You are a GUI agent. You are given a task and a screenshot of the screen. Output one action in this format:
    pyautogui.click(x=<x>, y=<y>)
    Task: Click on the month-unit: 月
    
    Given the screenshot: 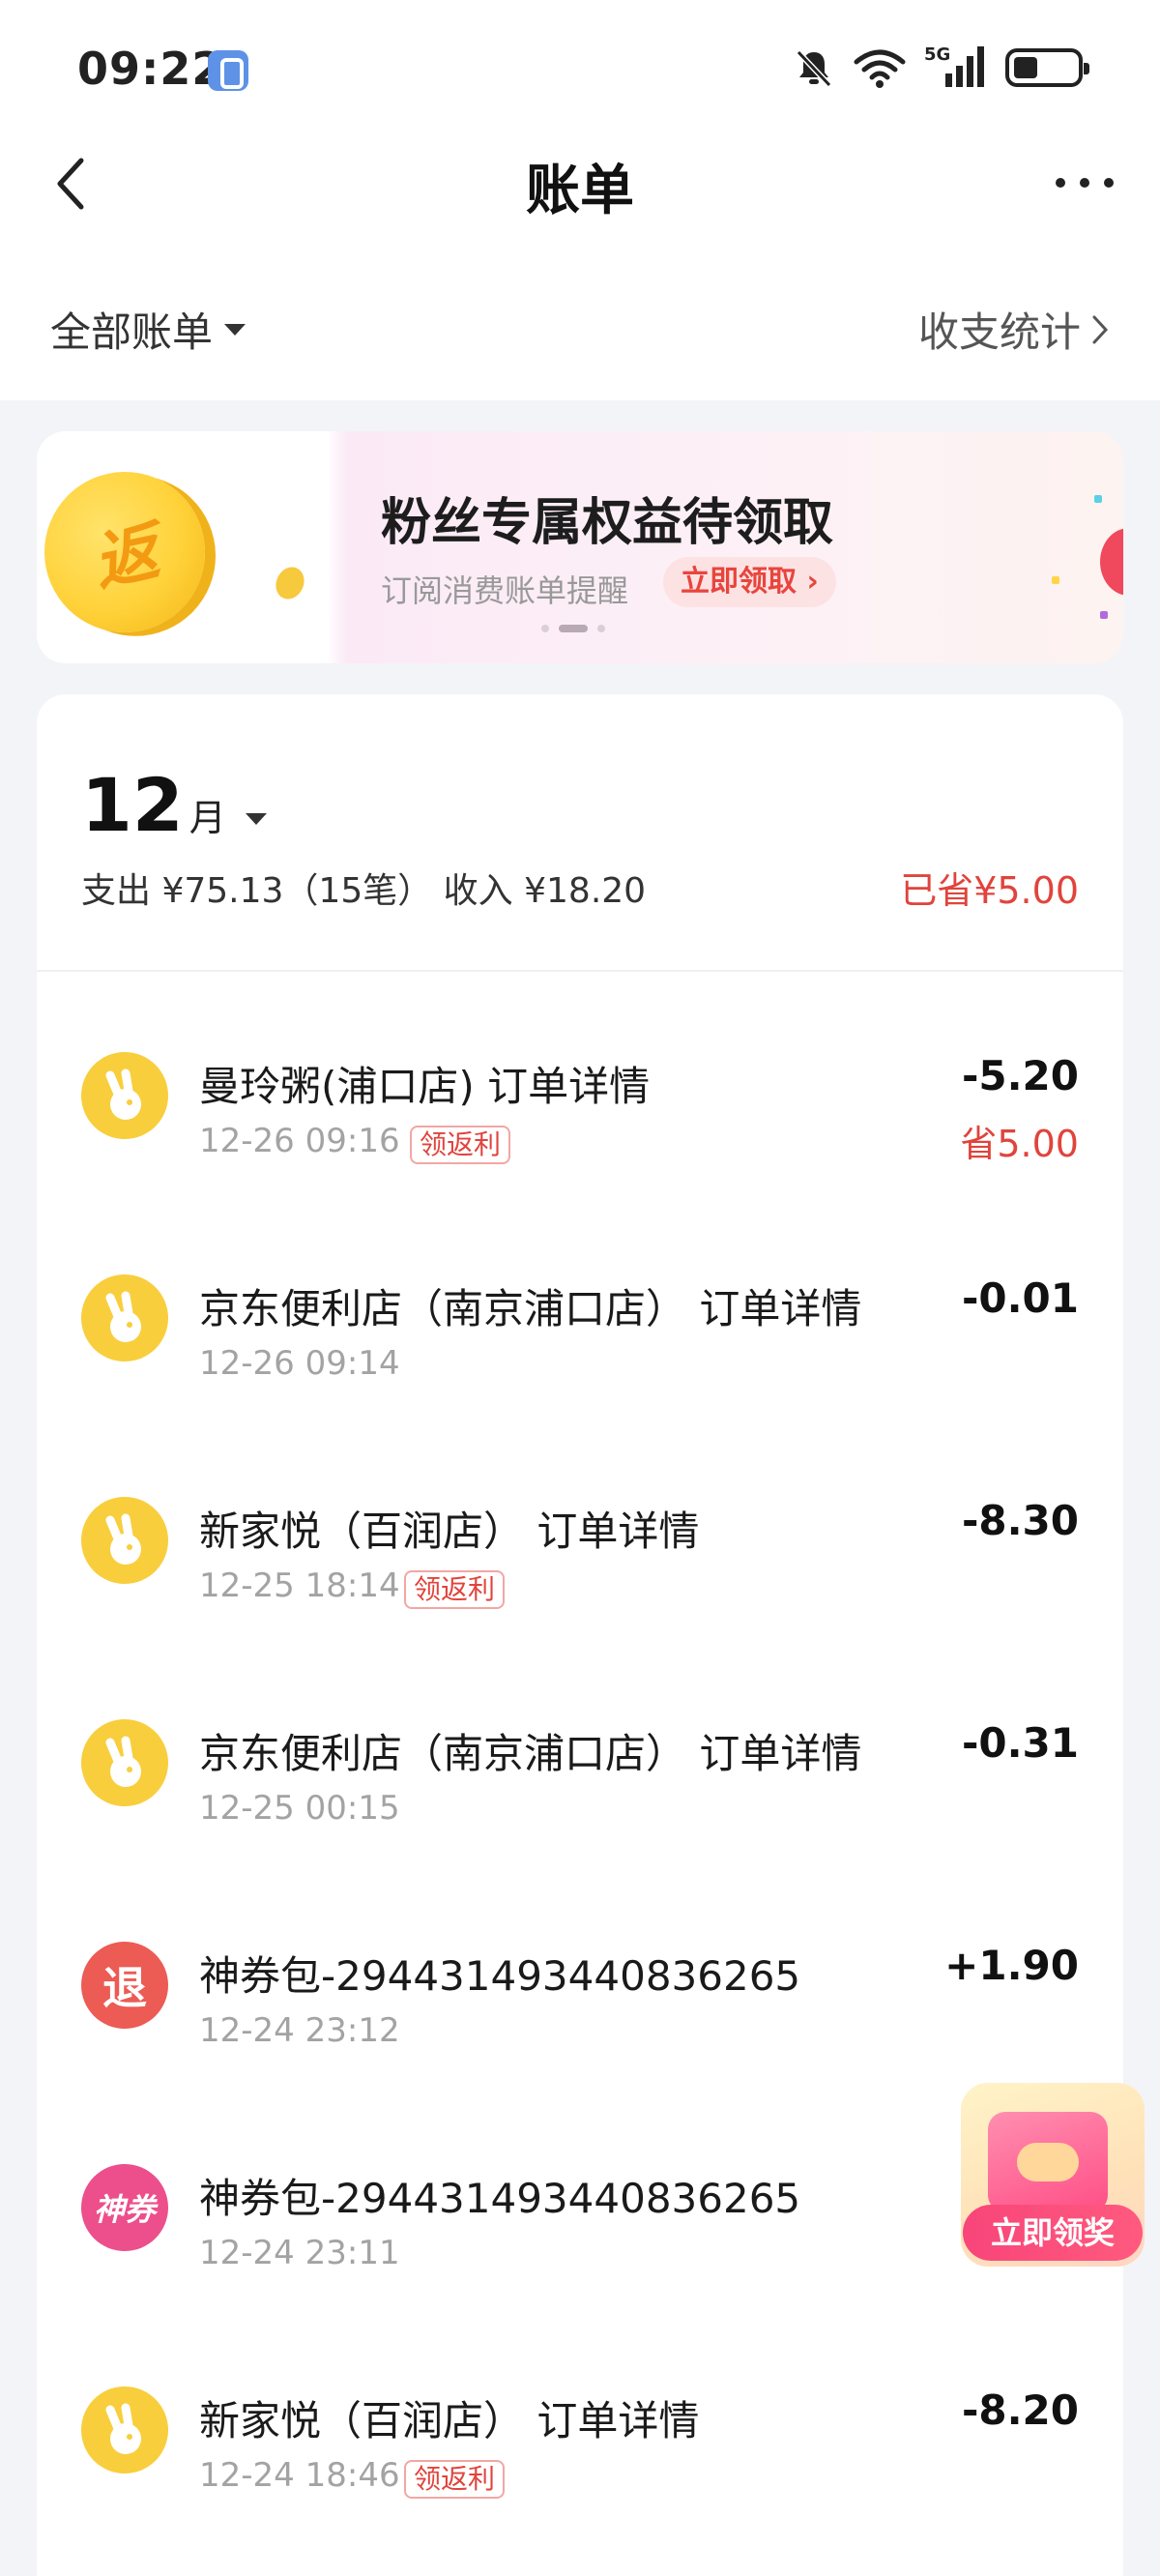 What is the action you would take?
    pyautogui.click(x=207, y=818)
    